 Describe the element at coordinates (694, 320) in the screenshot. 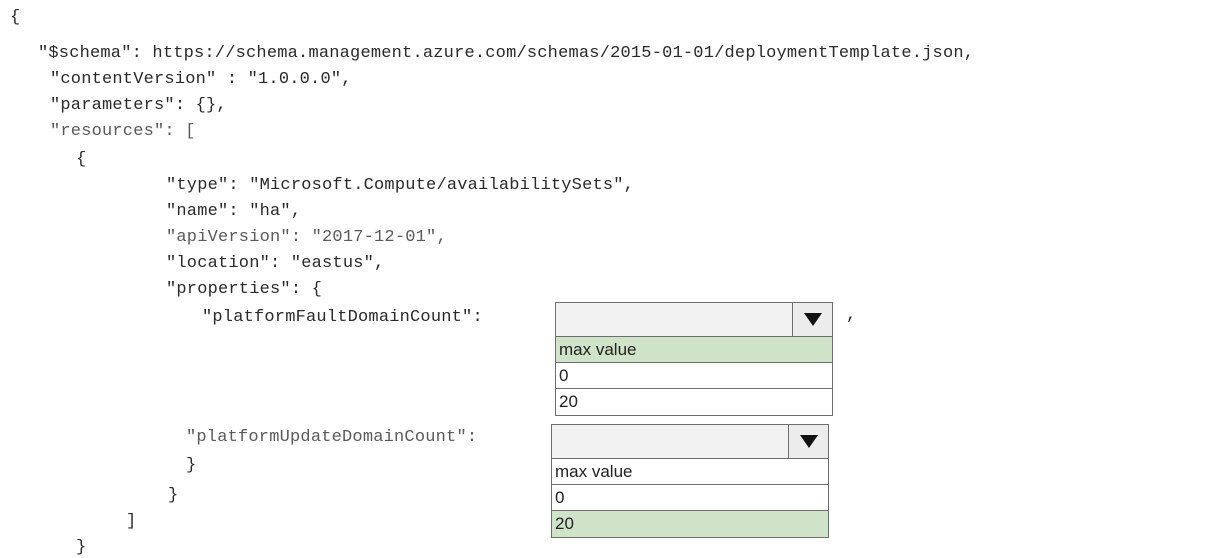

I see `fault-domain-select` at that location.